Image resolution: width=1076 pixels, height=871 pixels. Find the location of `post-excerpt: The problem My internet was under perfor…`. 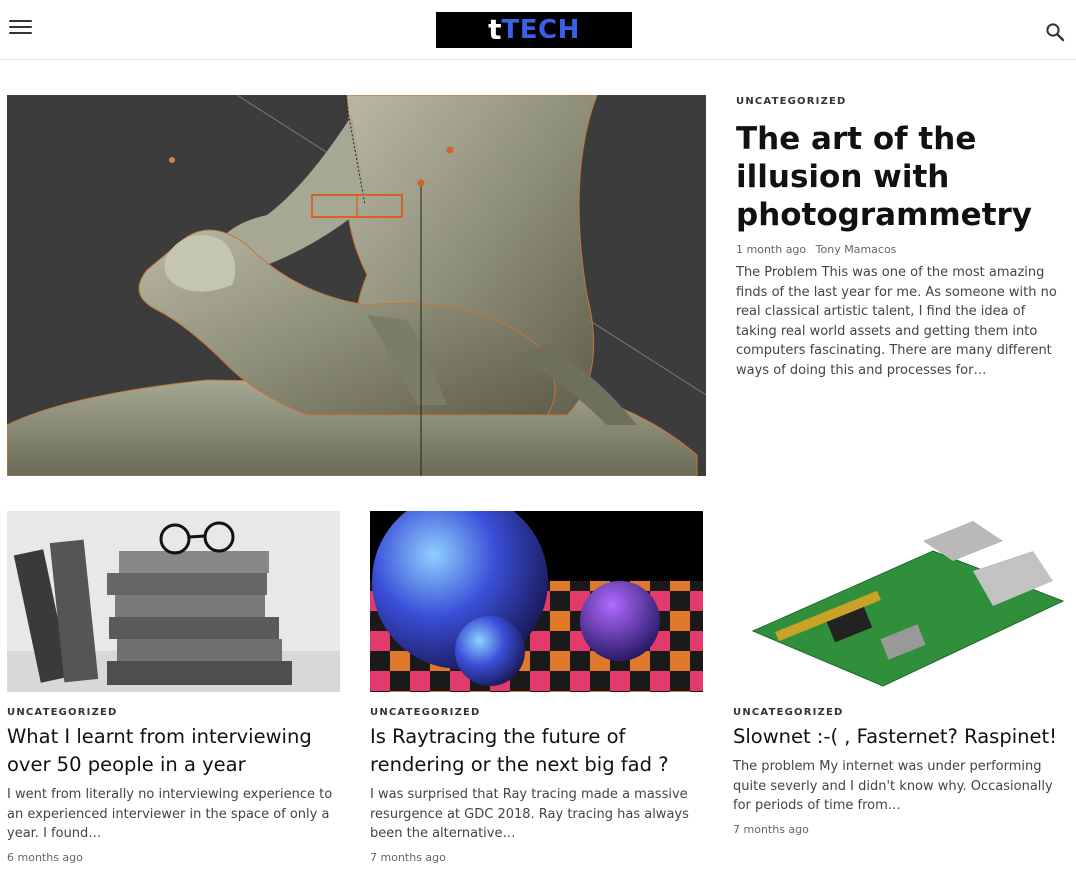

post-excerpt: The problem My internet was under perfor… is located at coordinates (893, 786).